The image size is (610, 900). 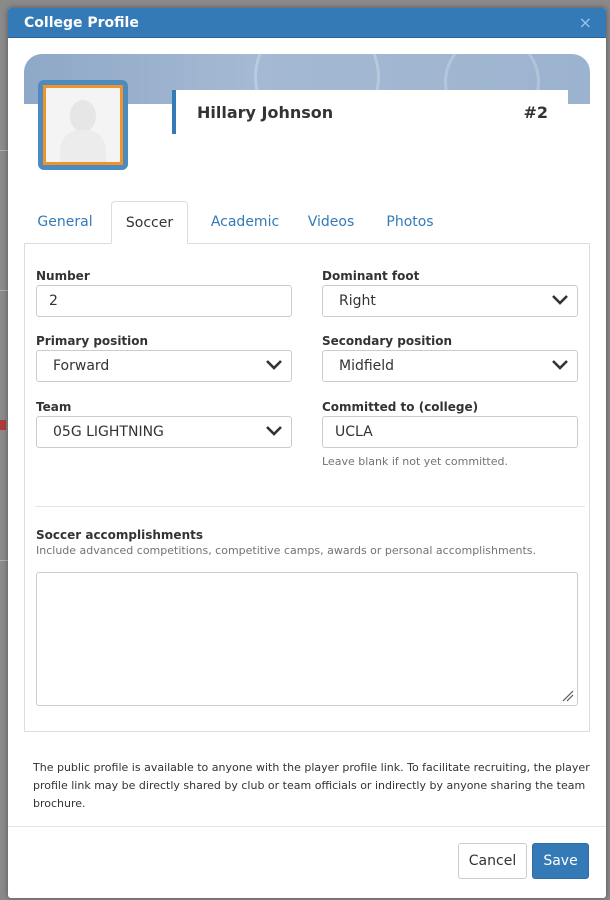 I want to click on dialog-header: College Profile ×, so click(x=307, y=23).